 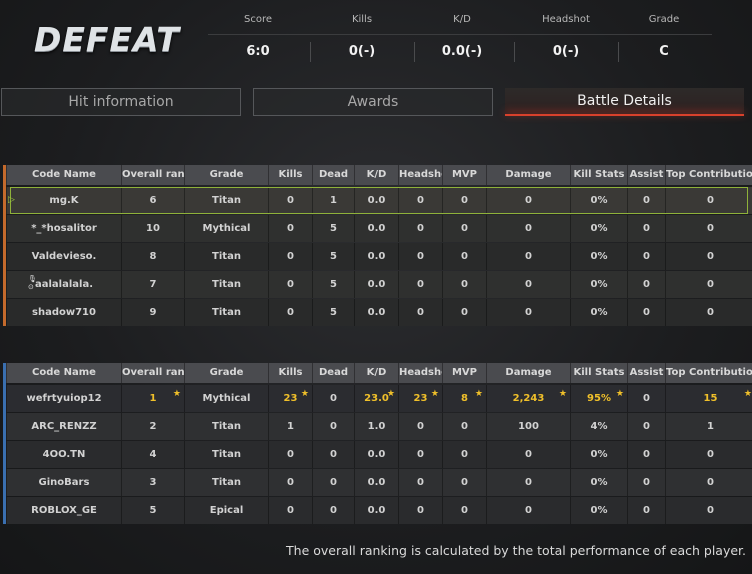 I want to click on cell-dead: 0, so click(x=333, y=426).